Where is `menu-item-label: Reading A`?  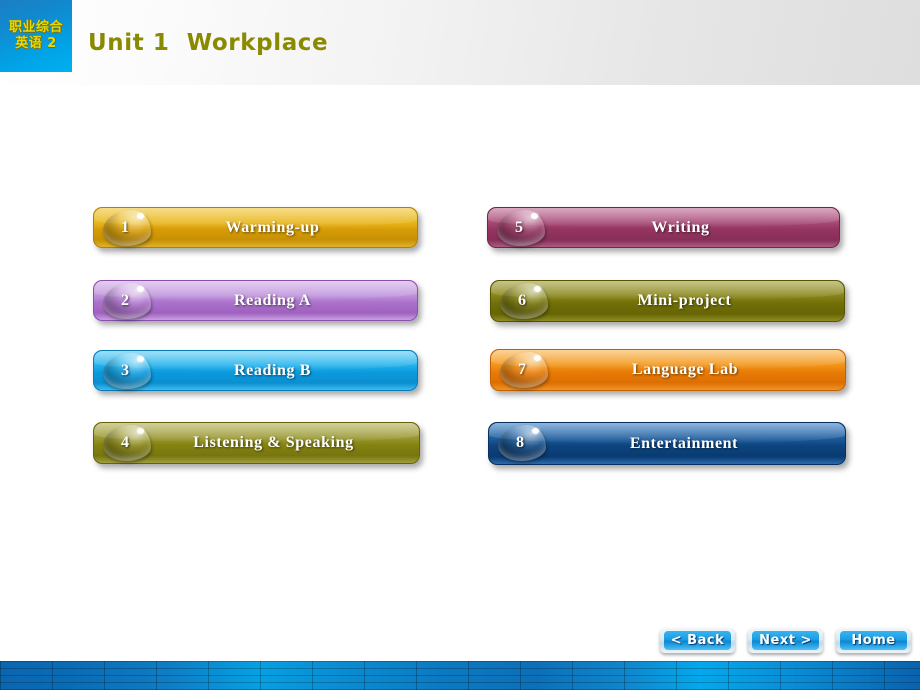 menu-item-label: Reading A is located at coordinates (272, 300).